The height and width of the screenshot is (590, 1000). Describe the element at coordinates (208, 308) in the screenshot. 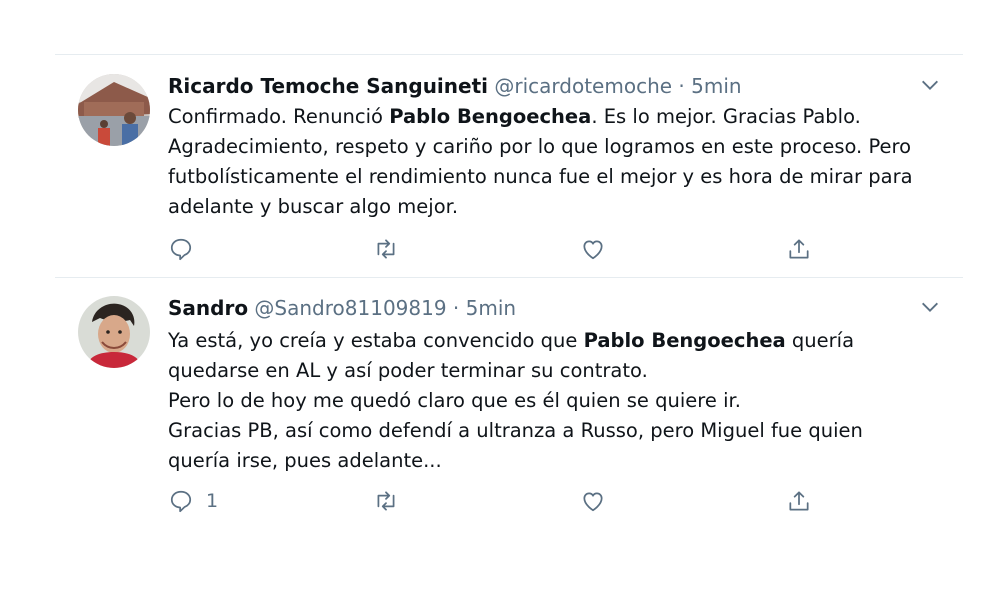

I see `display-name: Sandro` at that location.